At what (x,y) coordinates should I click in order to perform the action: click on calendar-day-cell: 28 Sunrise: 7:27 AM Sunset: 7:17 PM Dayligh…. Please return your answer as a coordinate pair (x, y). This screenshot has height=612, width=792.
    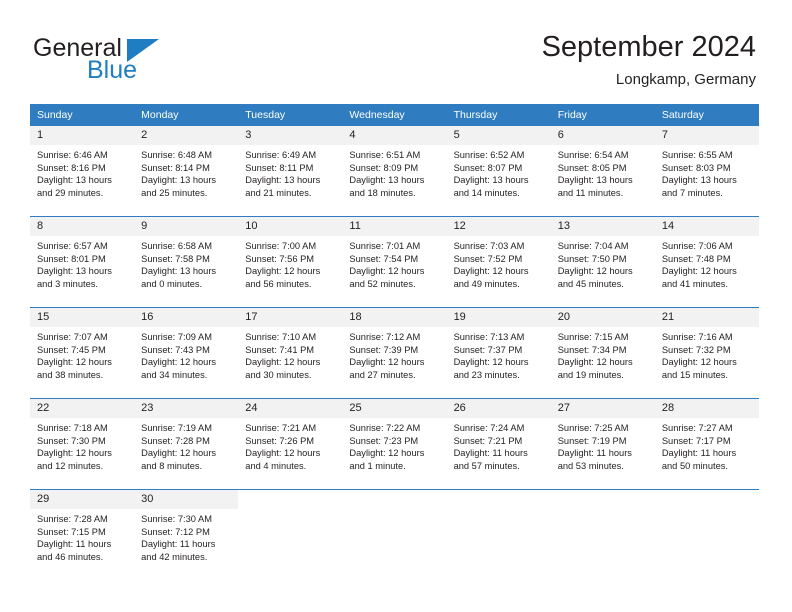
    Looking at the image, I should click on (706, 444).